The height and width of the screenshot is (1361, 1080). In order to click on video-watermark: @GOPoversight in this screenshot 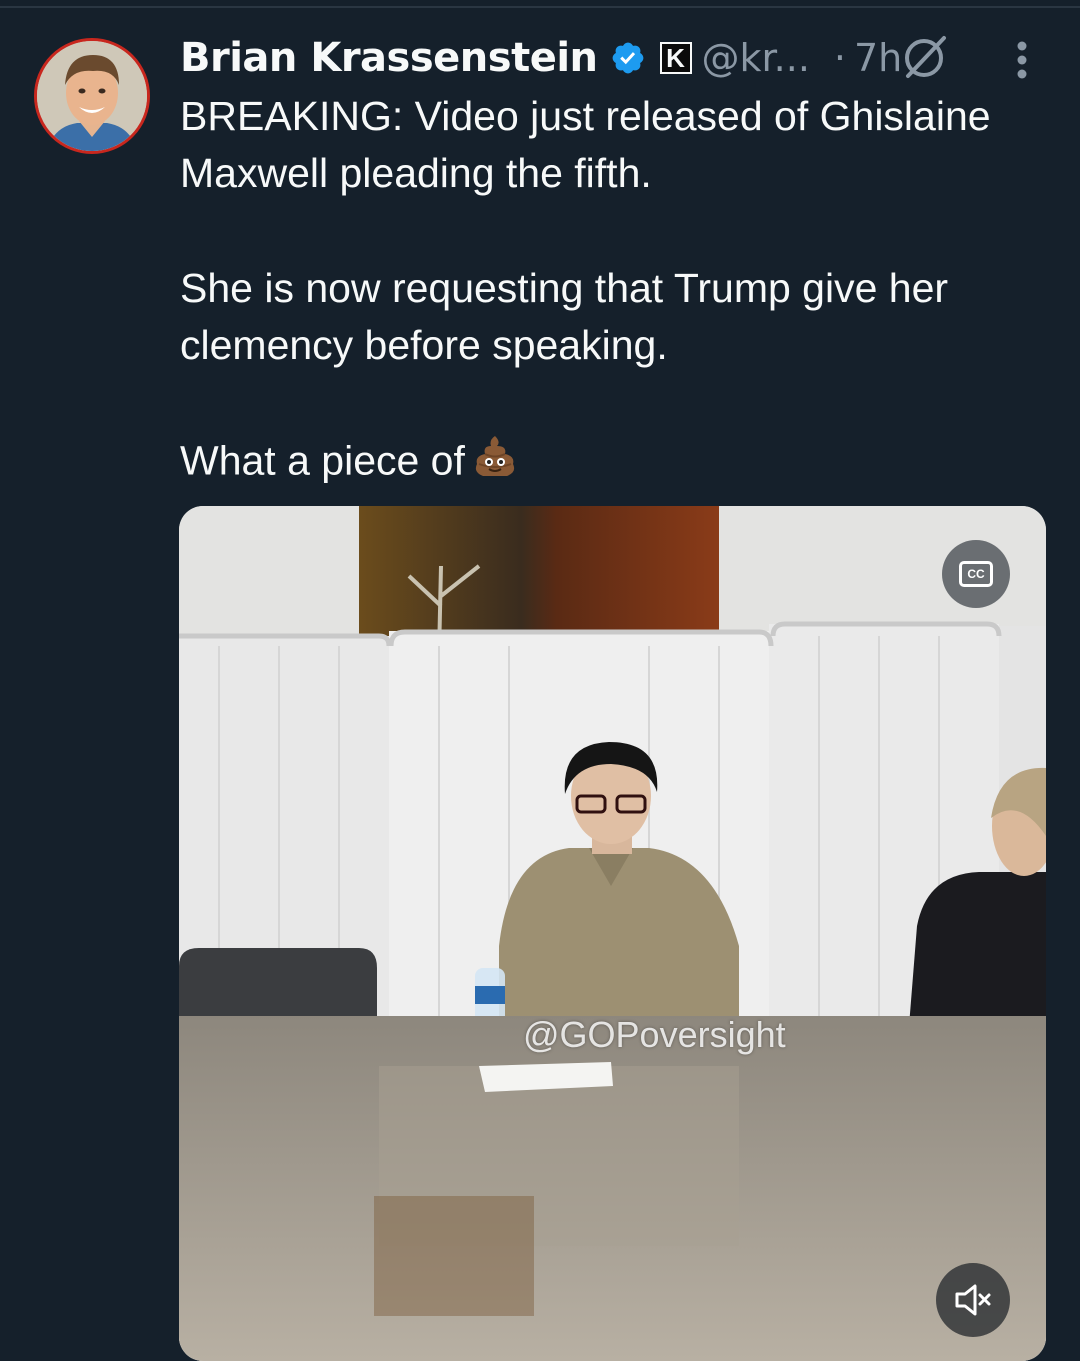, I will do `click(654, 1034)`.